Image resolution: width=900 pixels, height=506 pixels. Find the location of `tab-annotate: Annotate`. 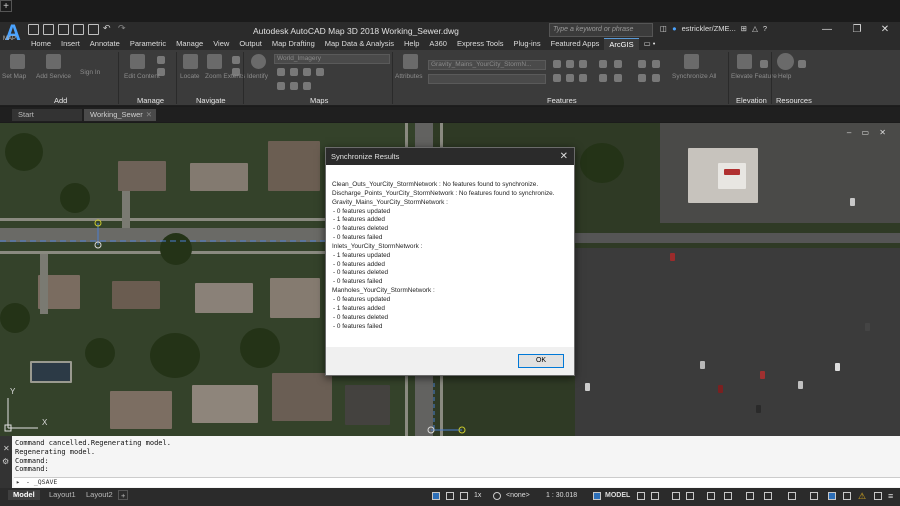

tab-annotate: Annotate is located at coordinates (105, 44).